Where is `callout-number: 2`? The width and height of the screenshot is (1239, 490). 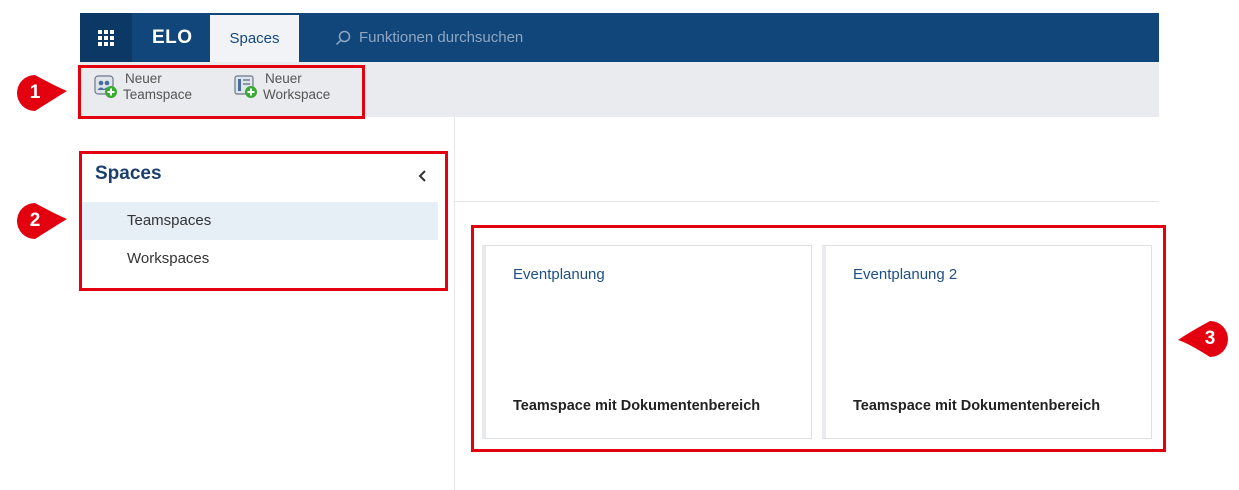 callout-number: 2 is located at coordinates (35, 220).